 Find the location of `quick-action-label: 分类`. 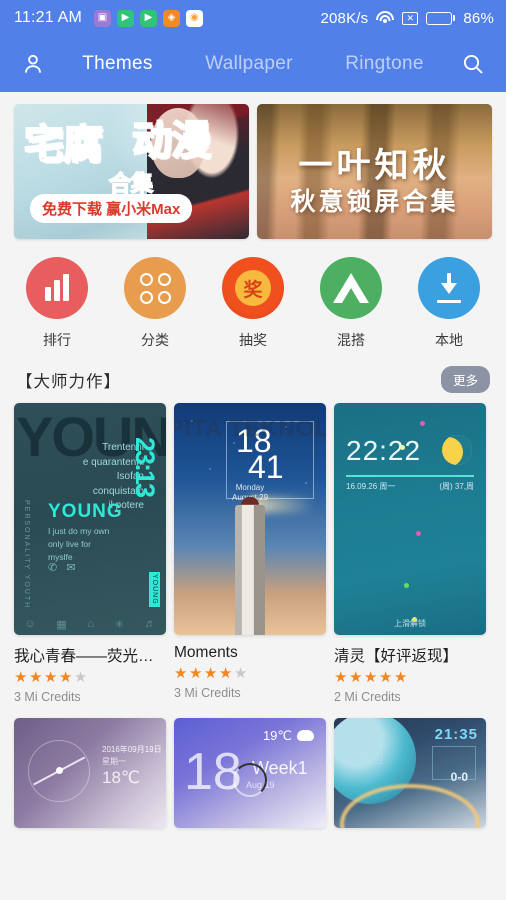

quick-action-label: 分类 is located at coordinates (155, 340).